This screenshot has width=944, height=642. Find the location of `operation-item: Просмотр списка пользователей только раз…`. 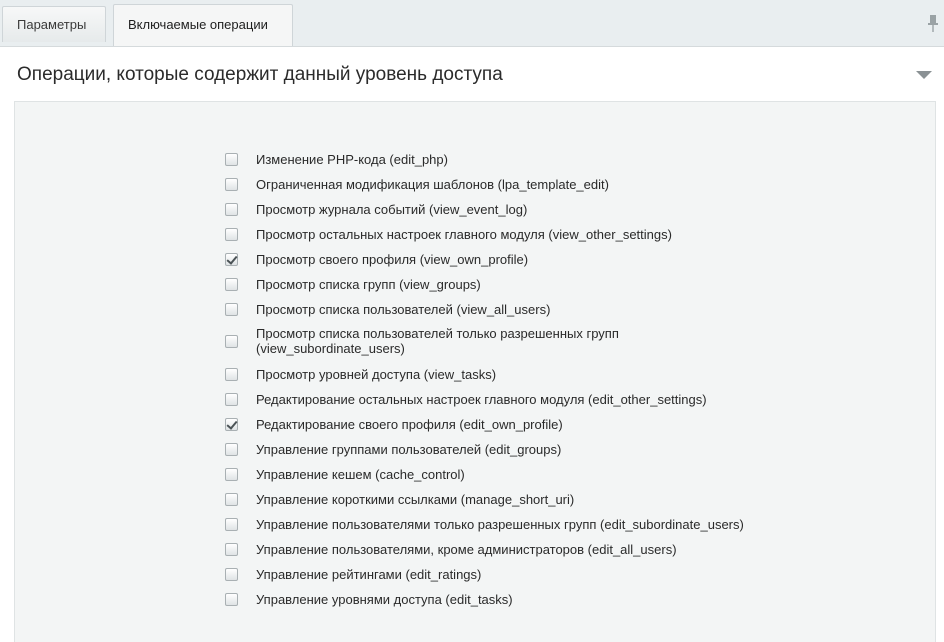

operation-item: Просмотр списка пользователей только раз… is located at coordinates (422, 341).